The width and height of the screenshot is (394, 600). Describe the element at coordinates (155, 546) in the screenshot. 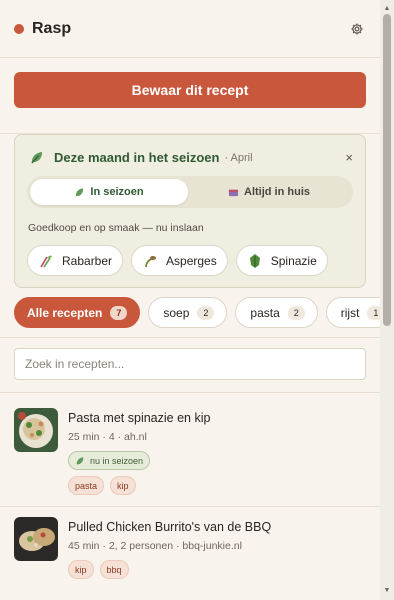

I see `recipe-meta: 45 min · 2, 2 personen · bbq-junkie.nl` at that location.